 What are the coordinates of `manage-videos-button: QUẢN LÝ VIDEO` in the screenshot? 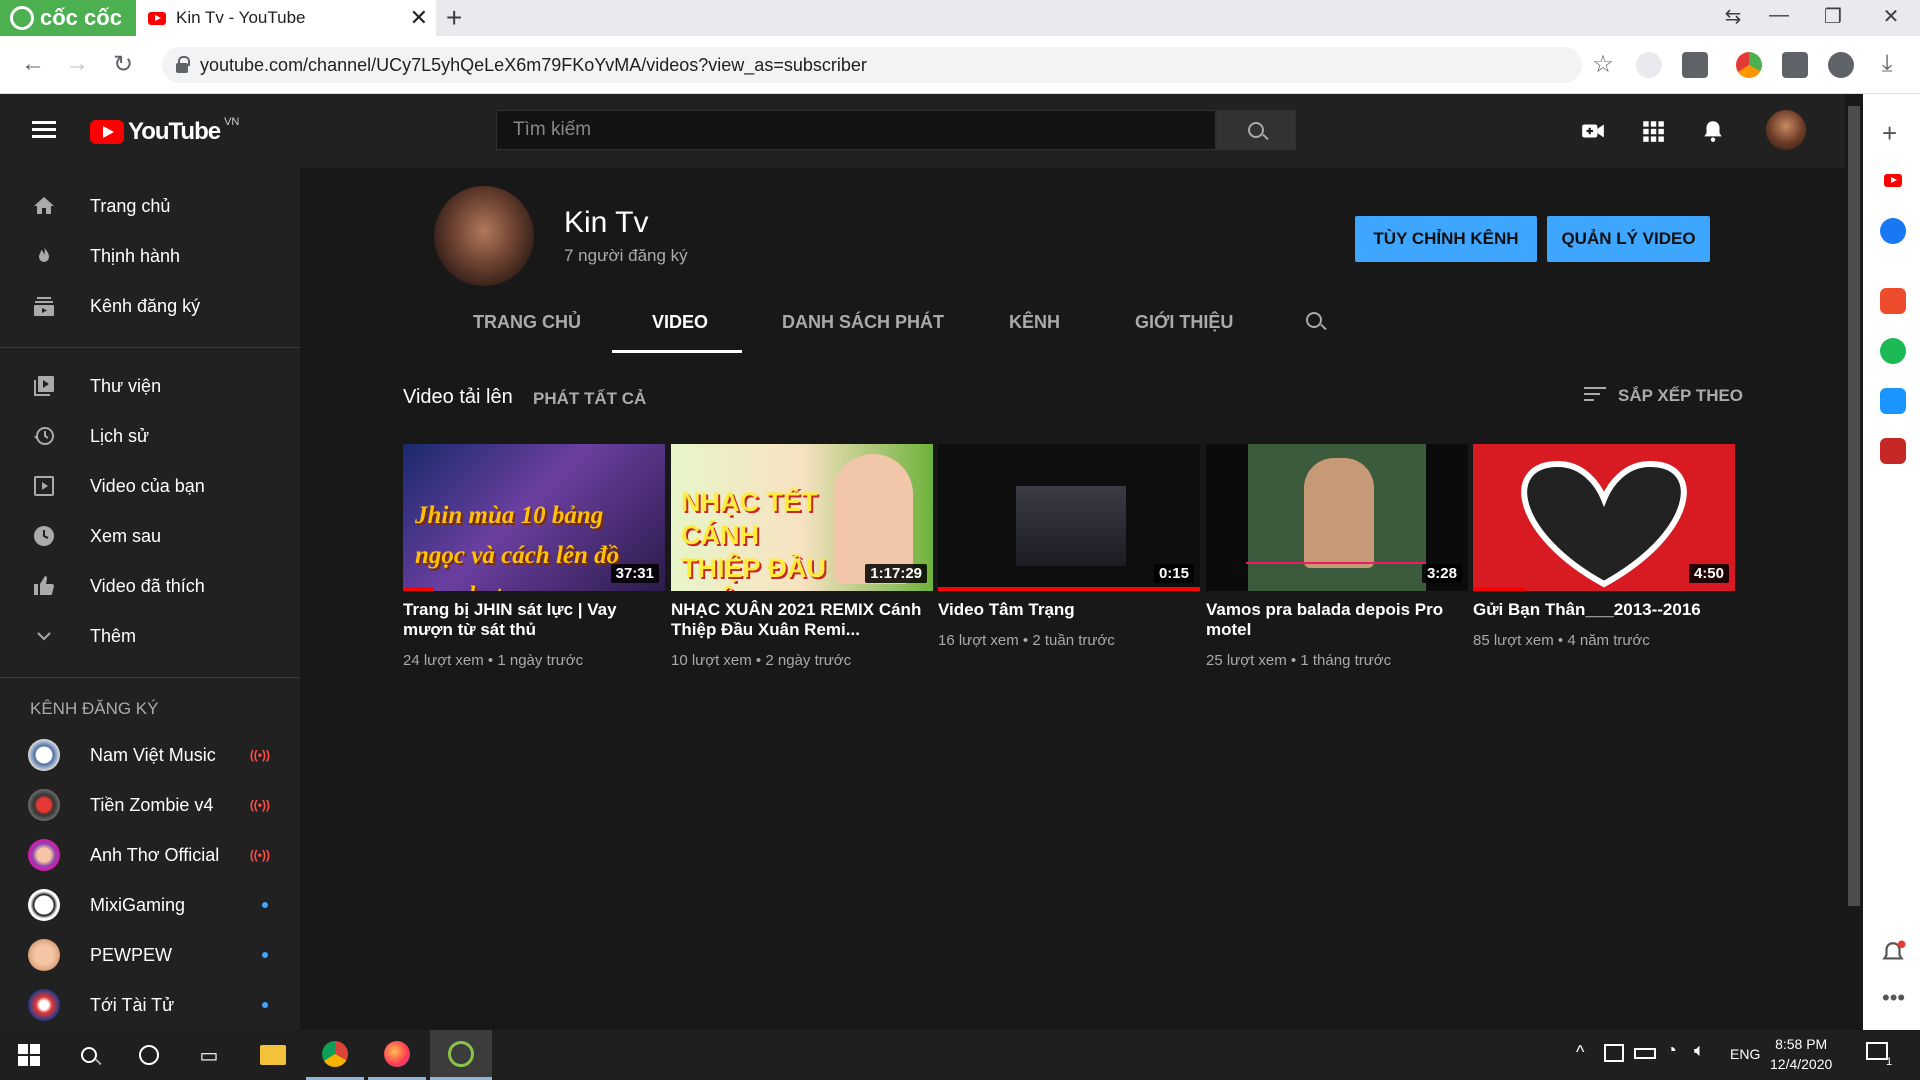 It's located at (1628, 239).